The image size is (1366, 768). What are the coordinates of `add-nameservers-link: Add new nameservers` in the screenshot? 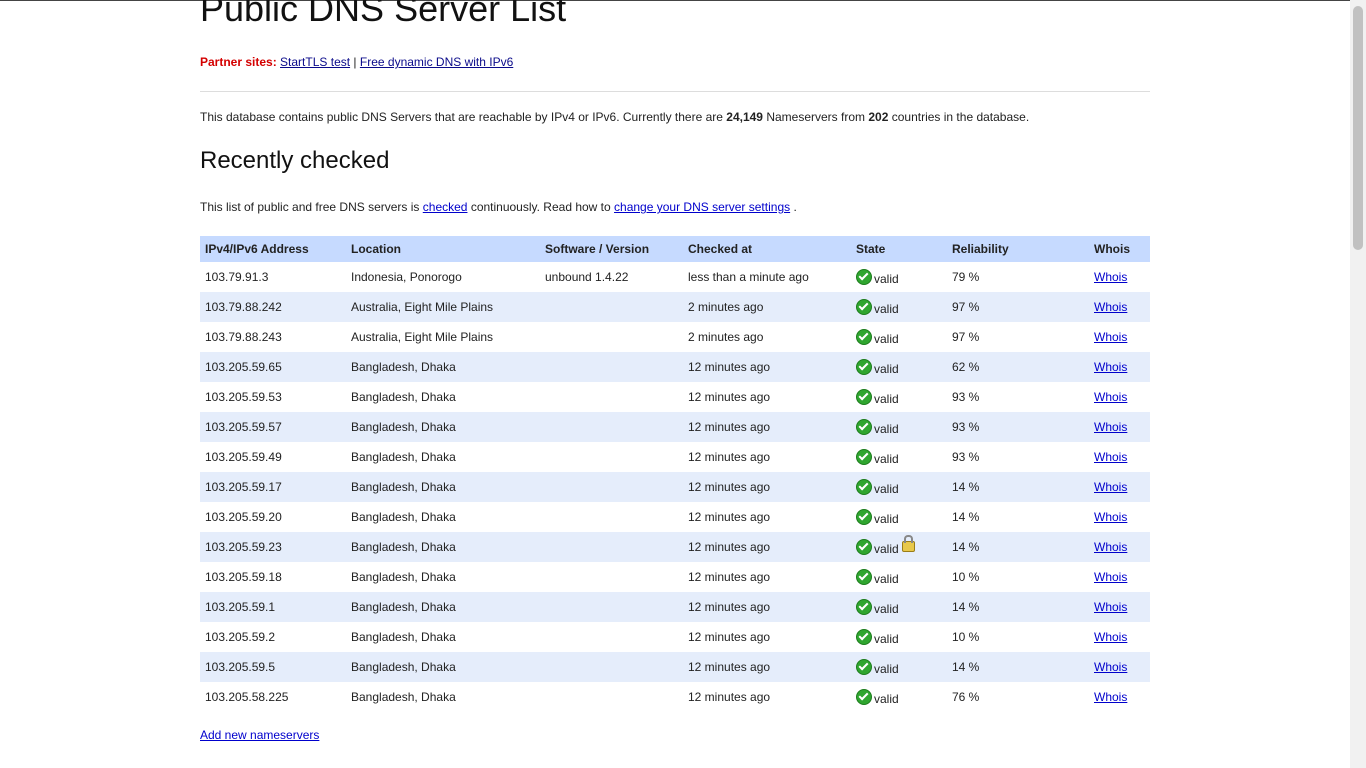 It's located at (259, 735).